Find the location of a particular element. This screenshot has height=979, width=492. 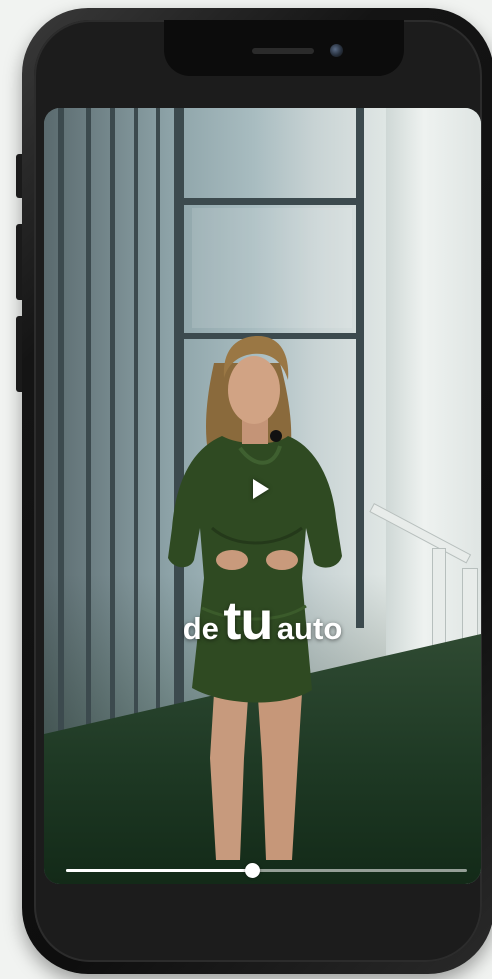

play-icon is located at coordinates (261, 489).